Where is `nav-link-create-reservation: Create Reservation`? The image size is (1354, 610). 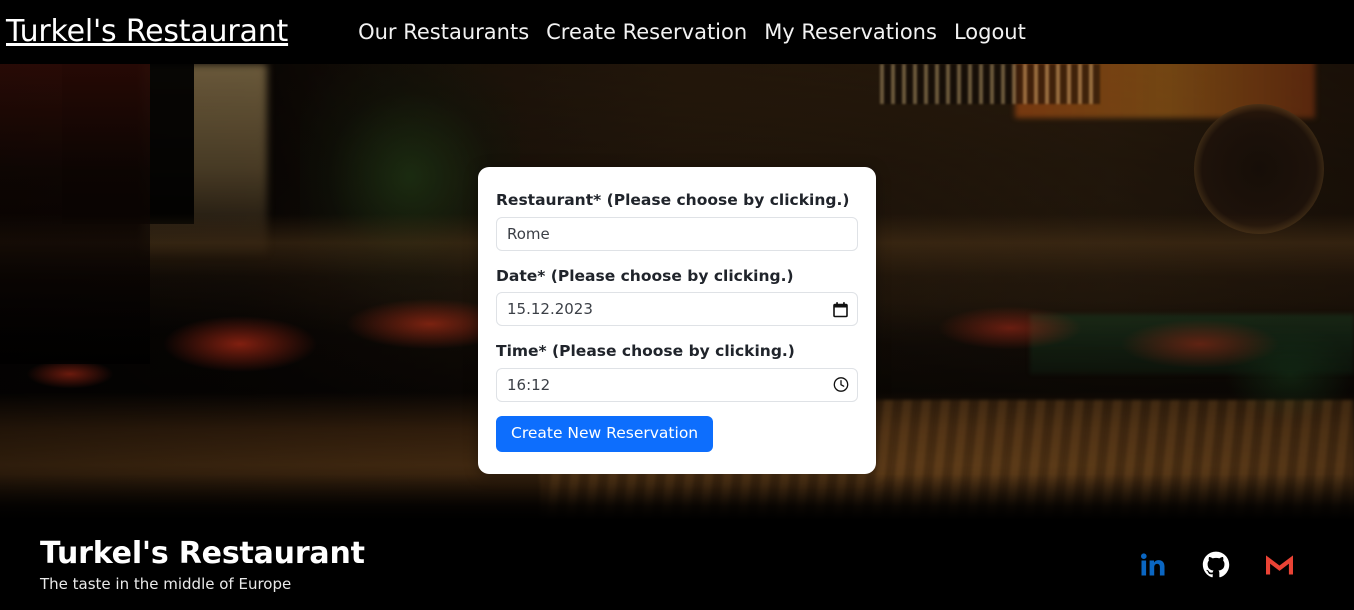
nav-link-create-reservation: Create Reservation is located at coordinates (646, 32).